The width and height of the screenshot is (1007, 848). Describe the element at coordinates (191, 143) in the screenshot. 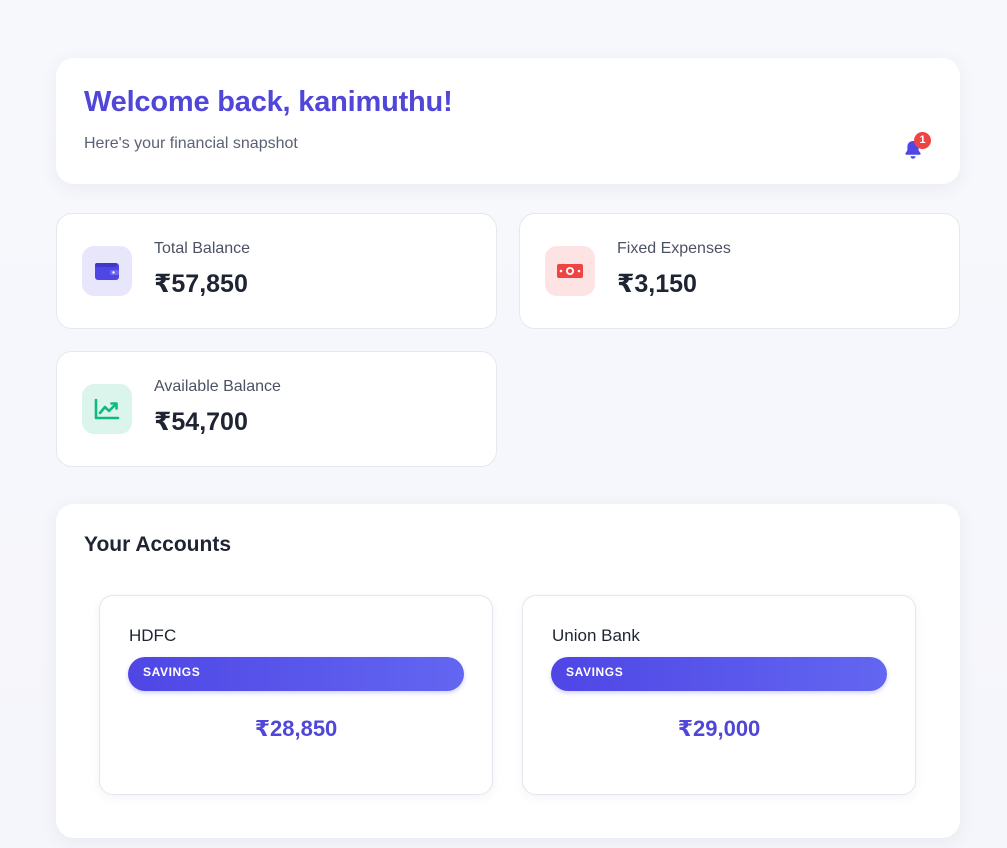

I see `welcome-subtitle: Here's your financial snapshot` at that location.